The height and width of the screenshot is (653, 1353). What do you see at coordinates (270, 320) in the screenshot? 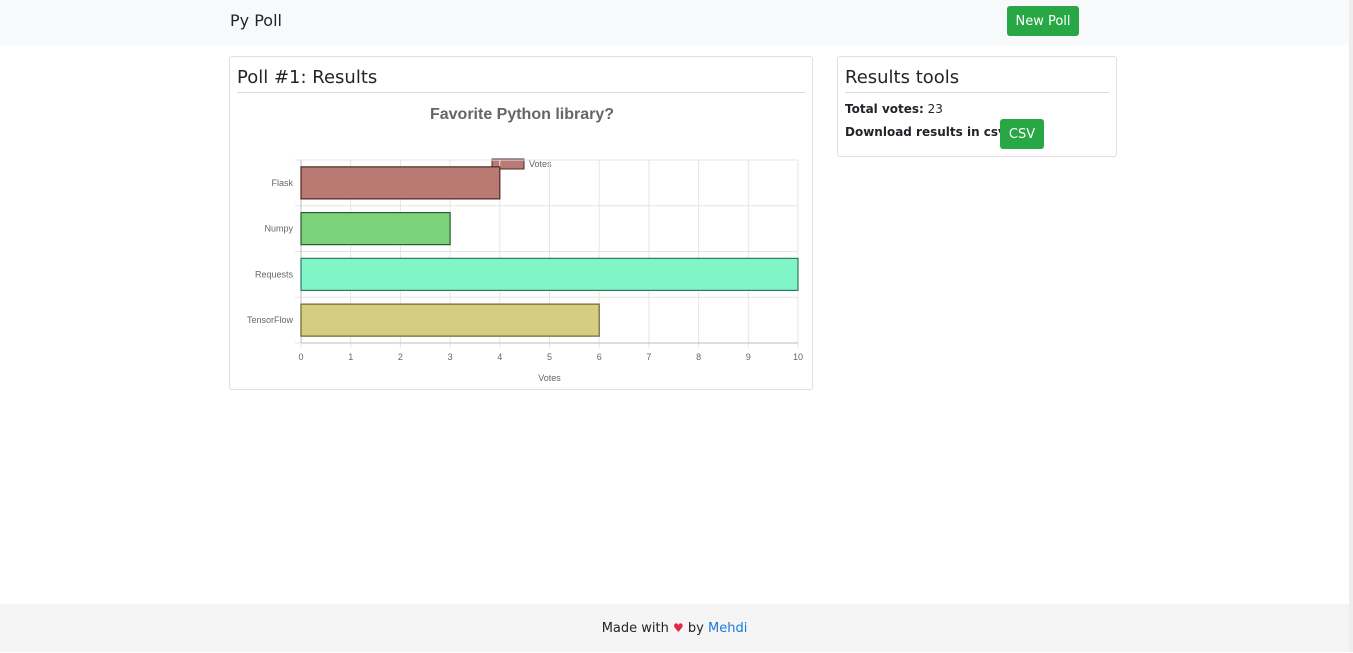
I see `y-tick-label: TensorFlow` at bounding box center [270, 320].